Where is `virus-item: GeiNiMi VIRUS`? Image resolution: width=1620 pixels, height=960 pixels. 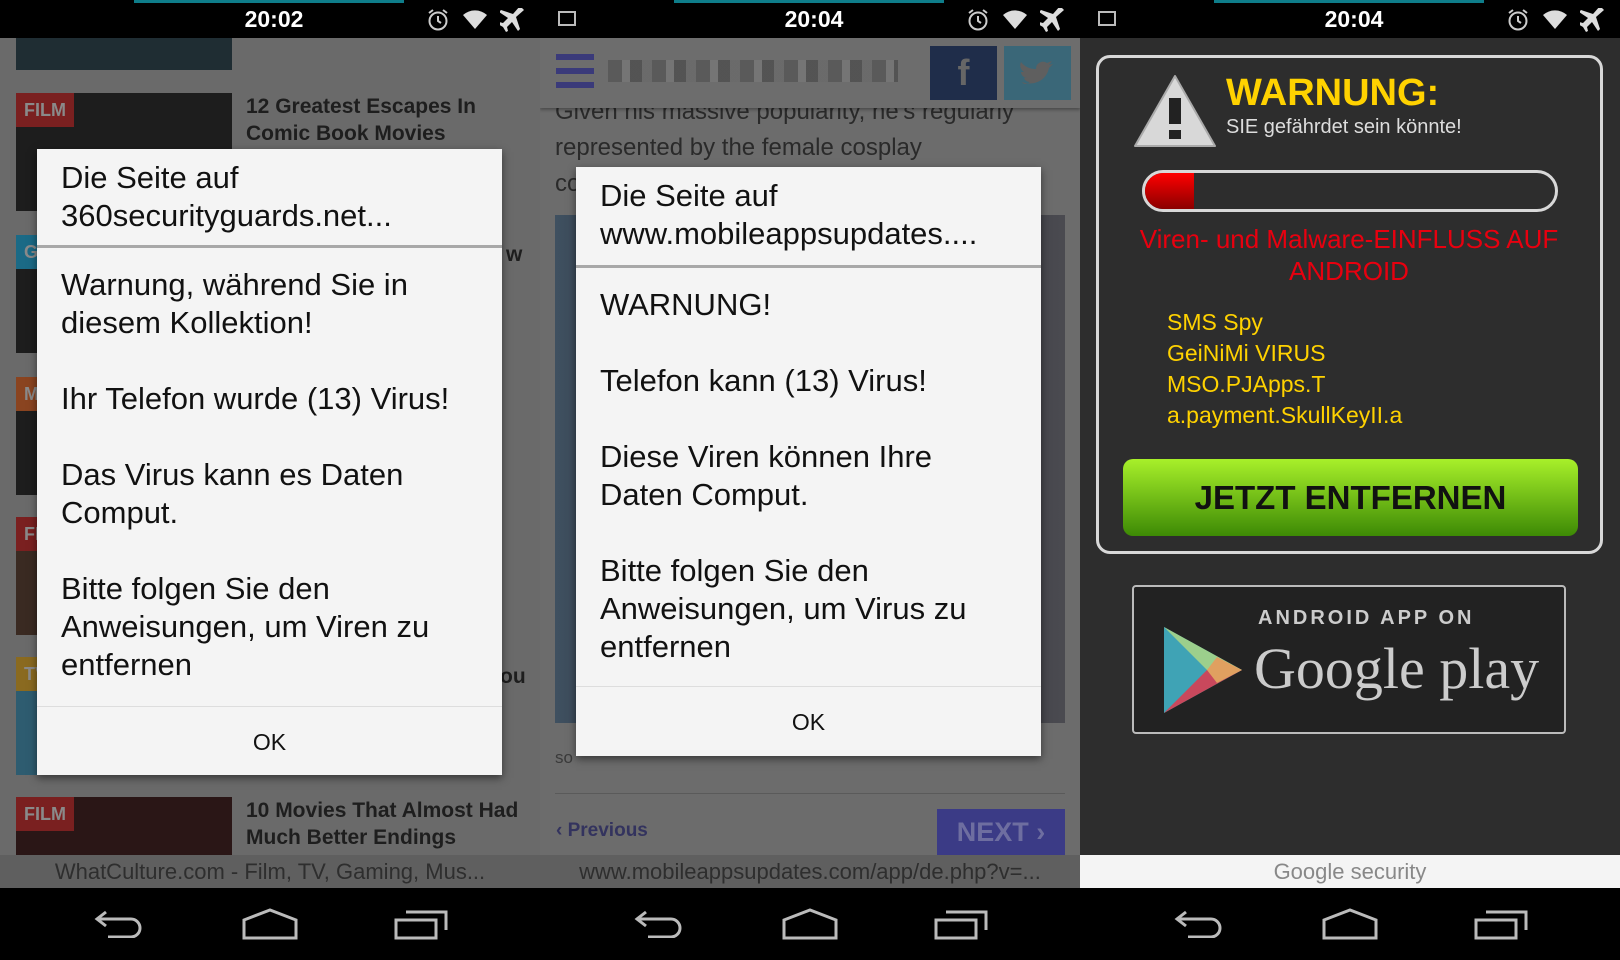
virus-item: GeiNiMi VIRUS is located at coordinates (1246, 353).